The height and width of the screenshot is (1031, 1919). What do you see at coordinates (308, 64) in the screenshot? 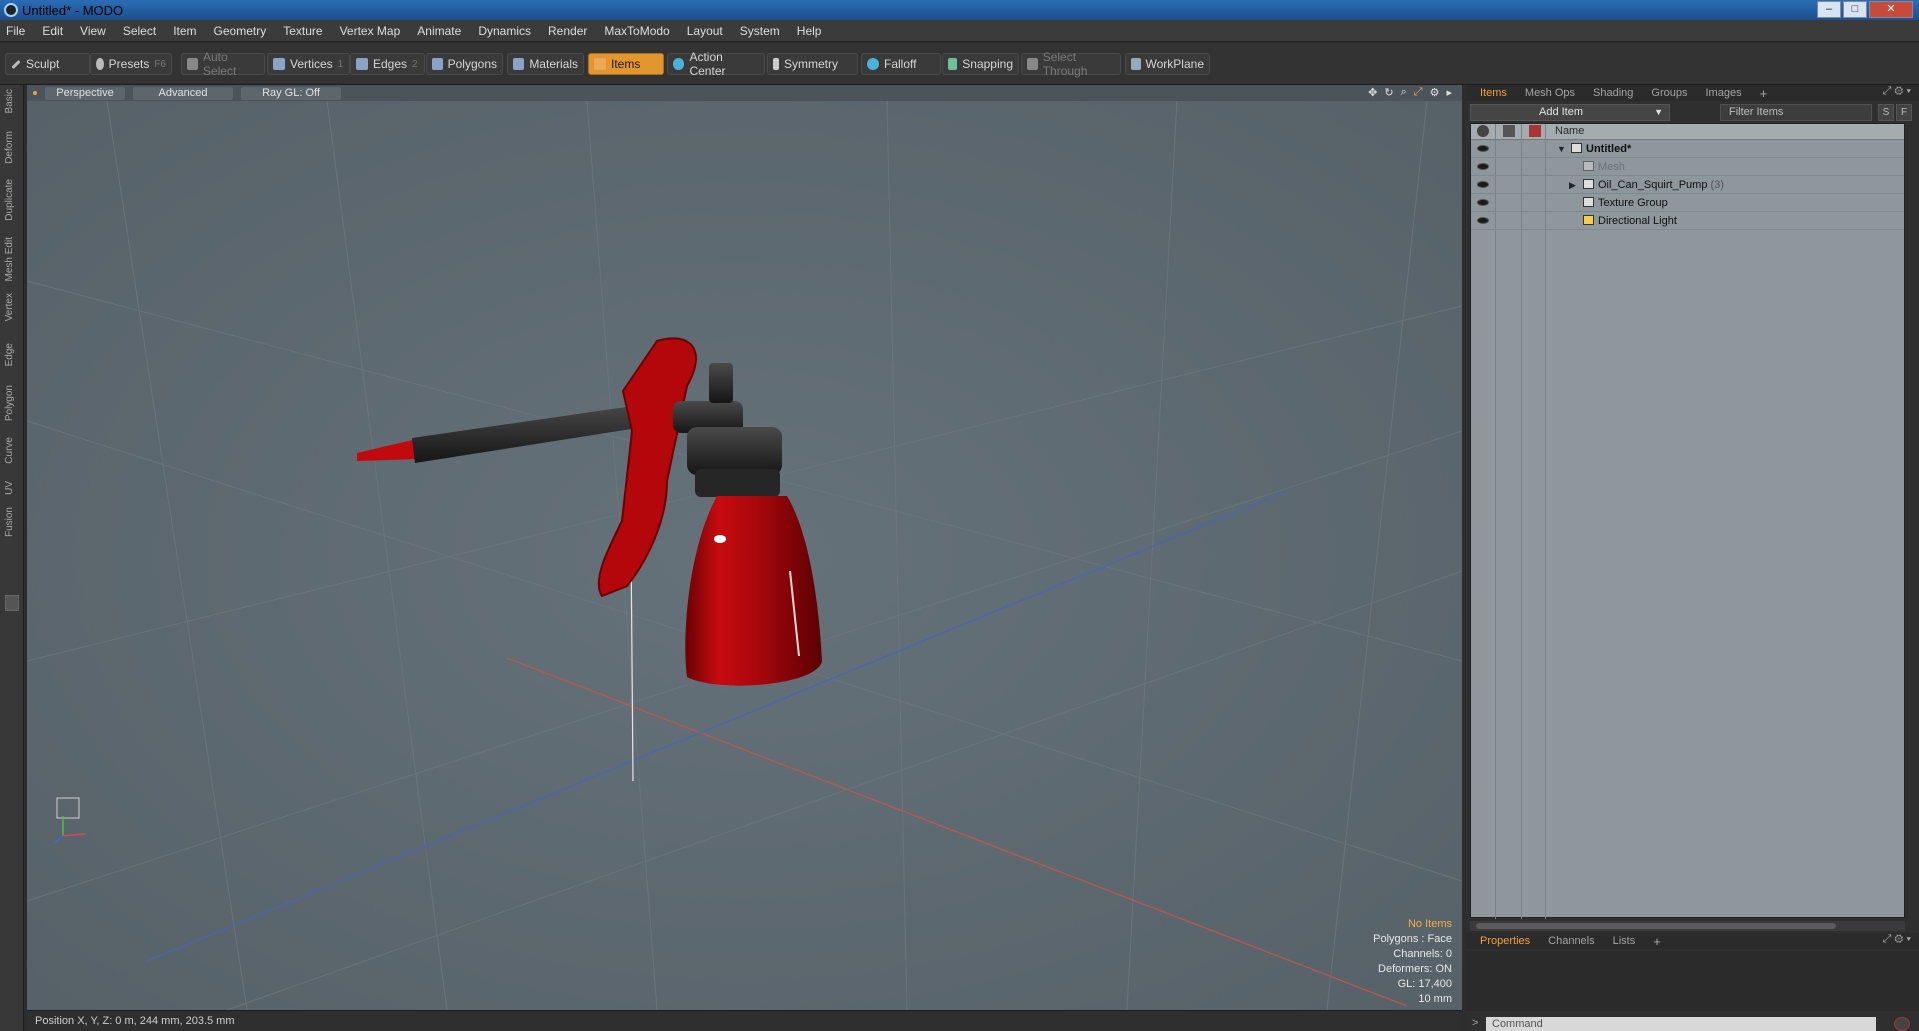
I see `vertices-button: Vertices 1` at bounding box center [308, 64].